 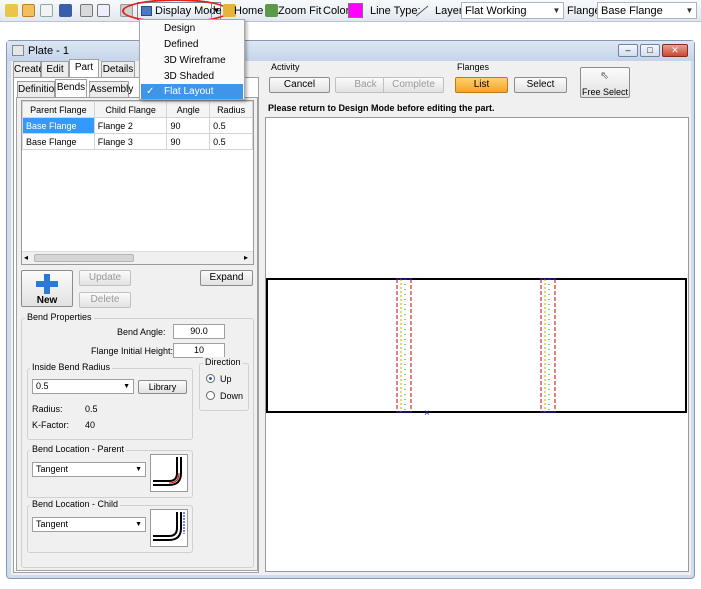 I want to click on flat-plate-outline, so click(x=476, y=345).